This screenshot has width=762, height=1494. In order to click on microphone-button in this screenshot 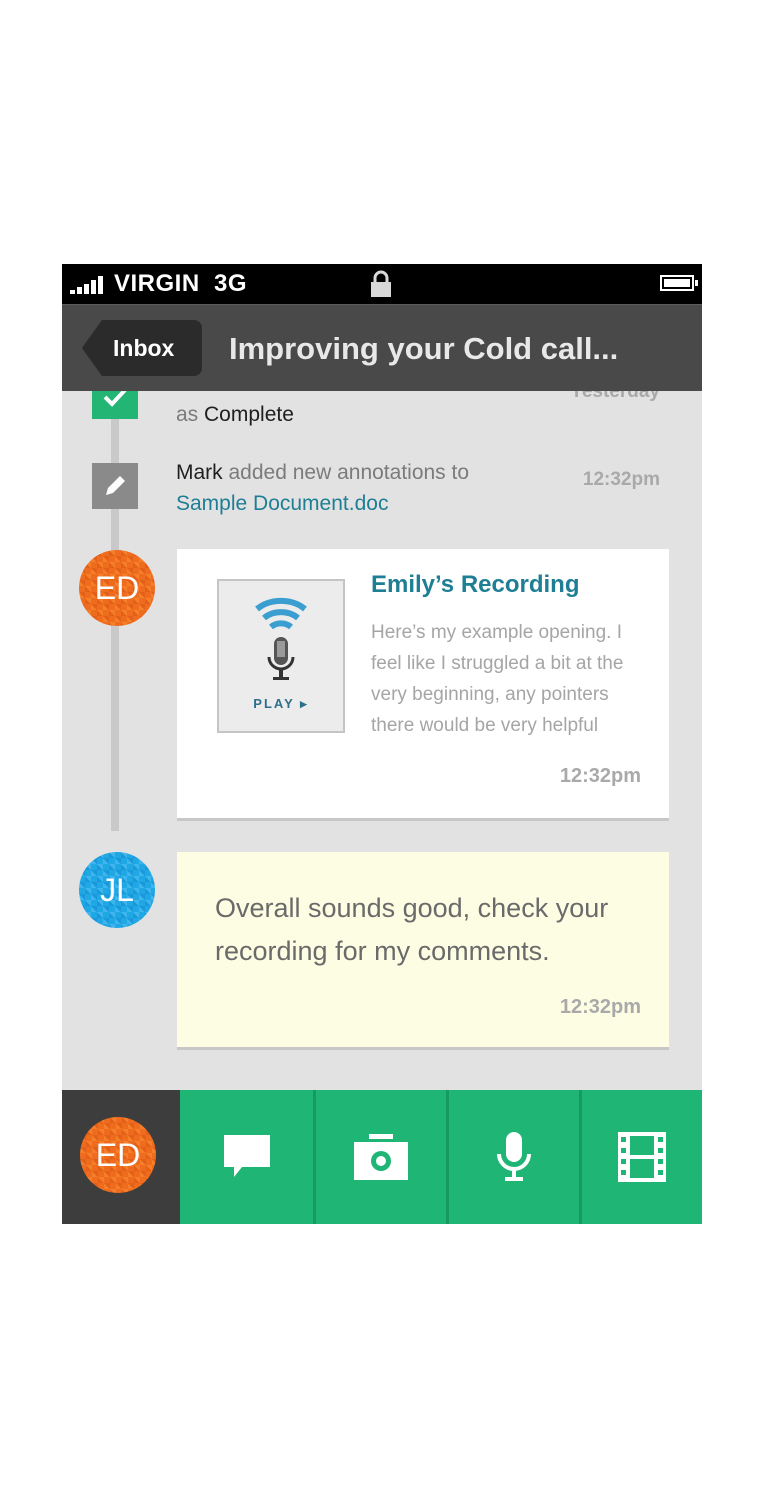, I will do `click(514, 1157)`.